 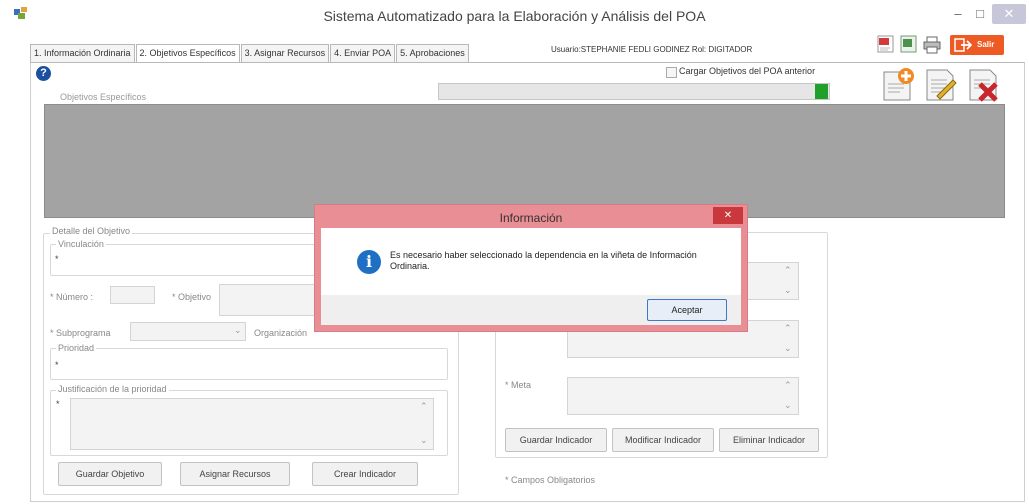 What do you see at coordinates (531, 218) in the screenshot?
I see `dialog-title: Información` at bounding box center [531, 218].